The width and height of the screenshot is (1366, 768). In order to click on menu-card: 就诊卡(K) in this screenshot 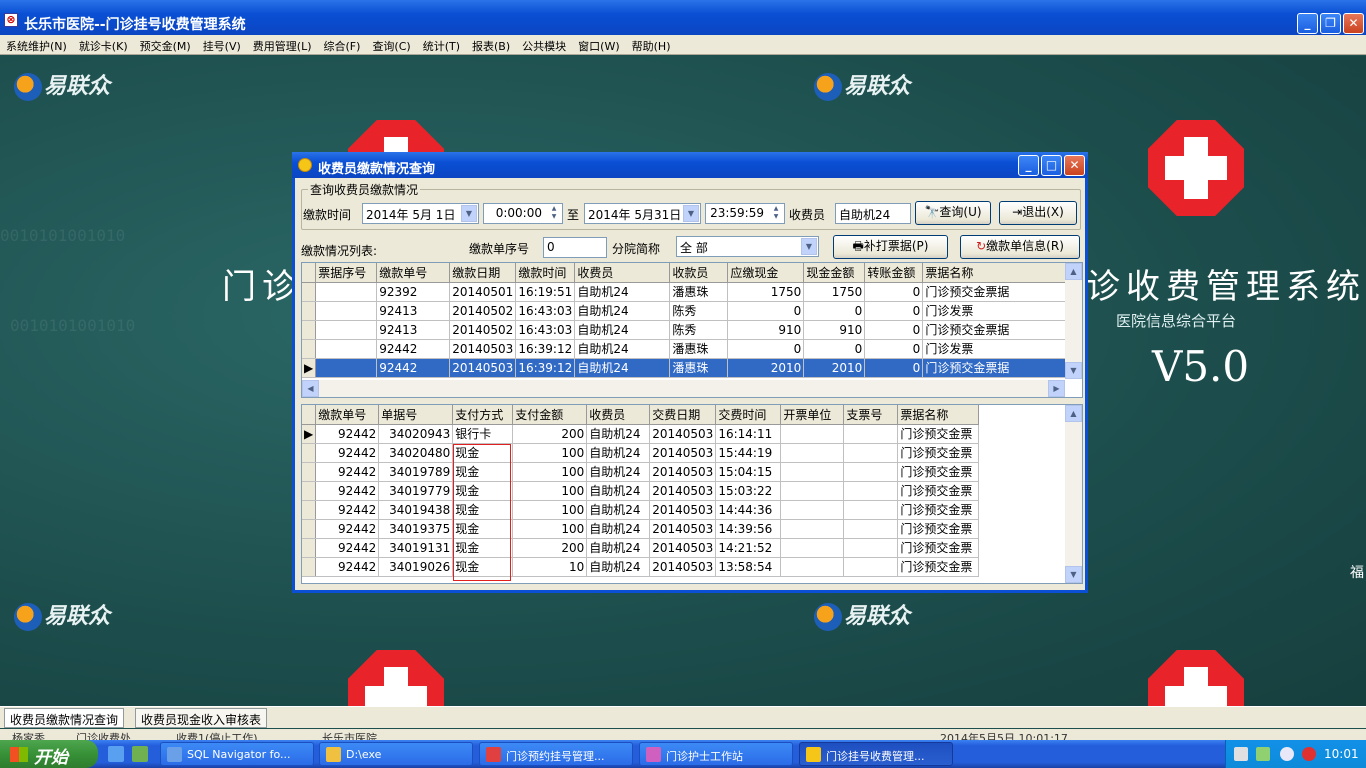, I will do `click(103, 44)`.